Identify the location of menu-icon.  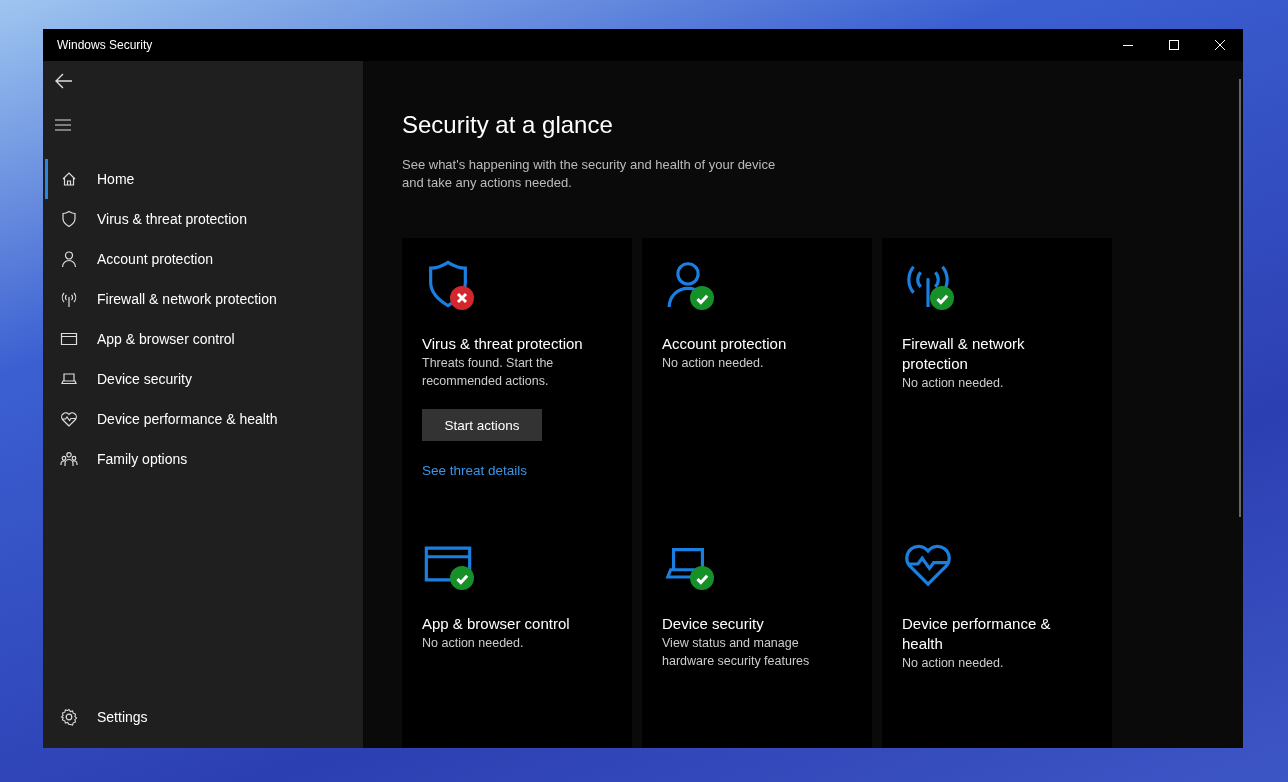
(63, 125).